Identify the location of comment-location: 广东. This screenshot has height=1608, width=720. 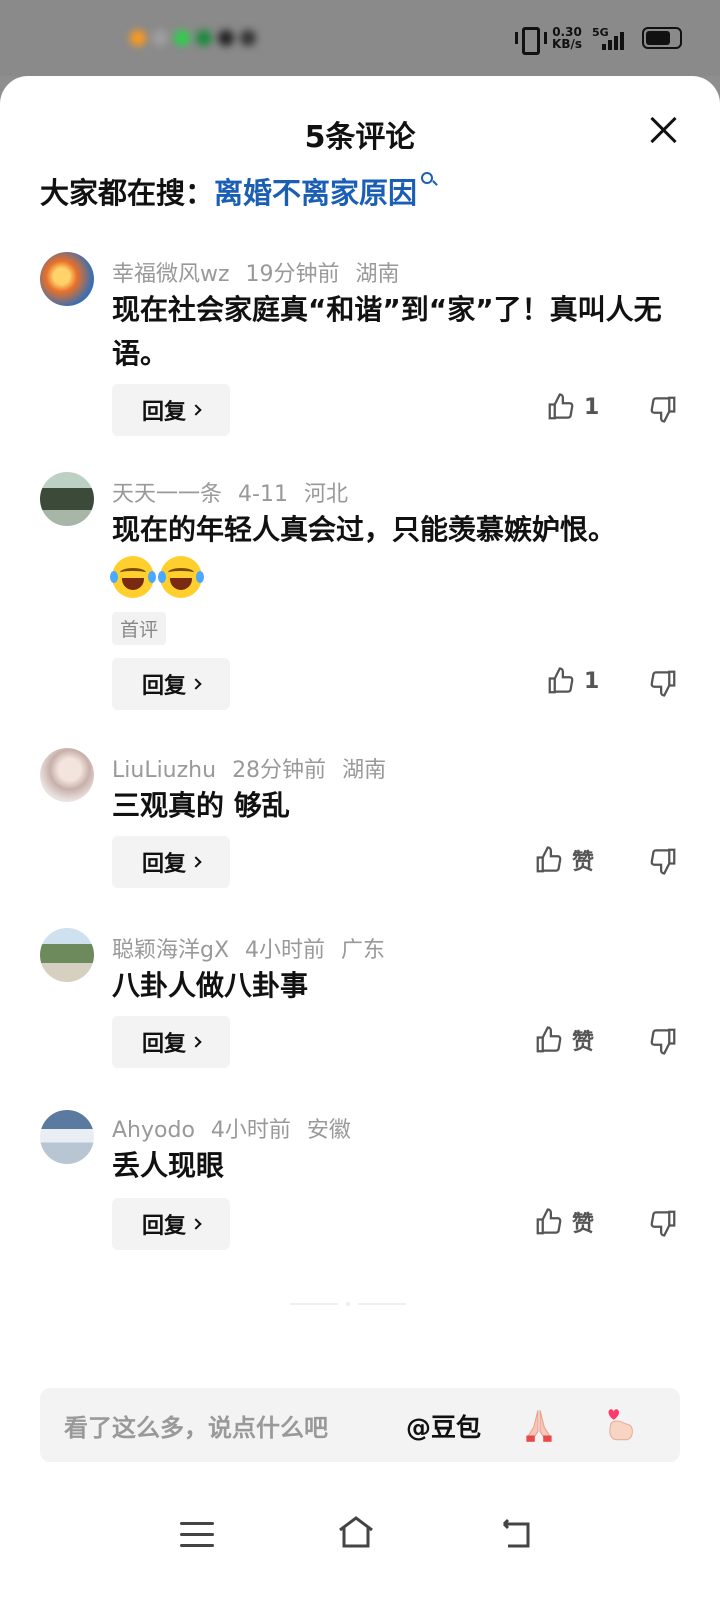
(363, 950).